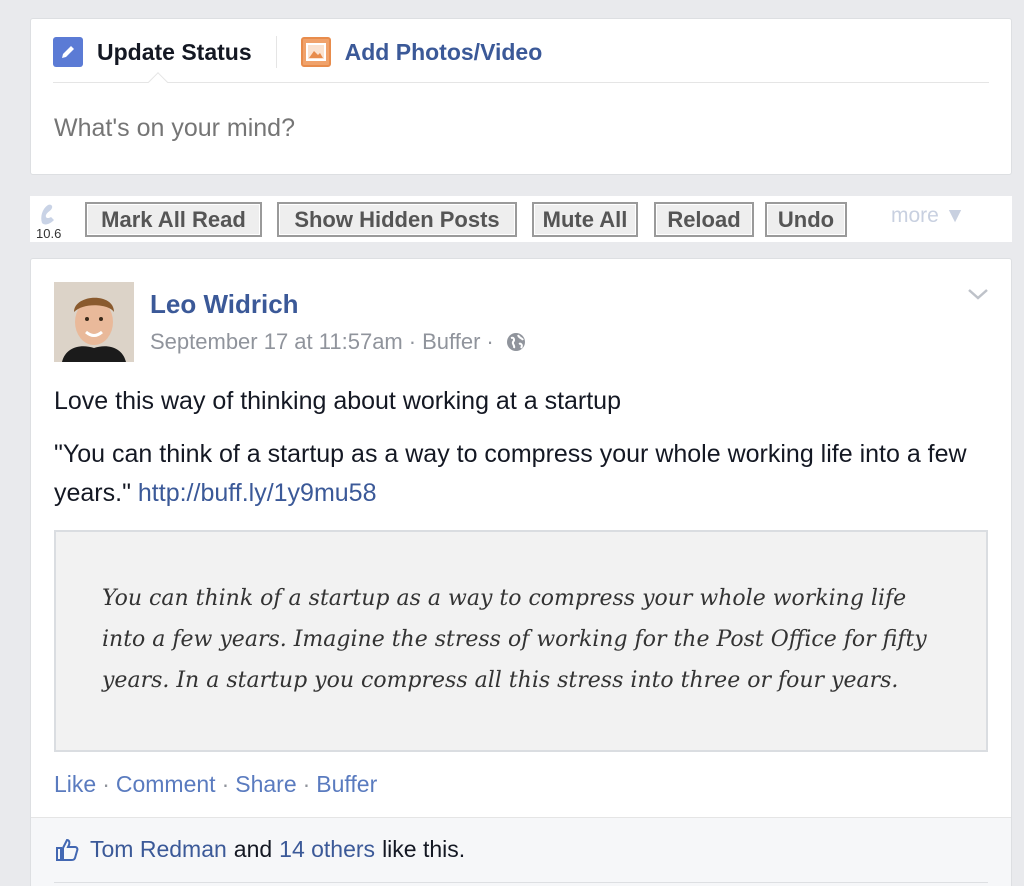 This screenshot has height=886, width=1024. Describe the element at coordinates (516, 342) in the screenshot. I see `globe-icon` at that location.